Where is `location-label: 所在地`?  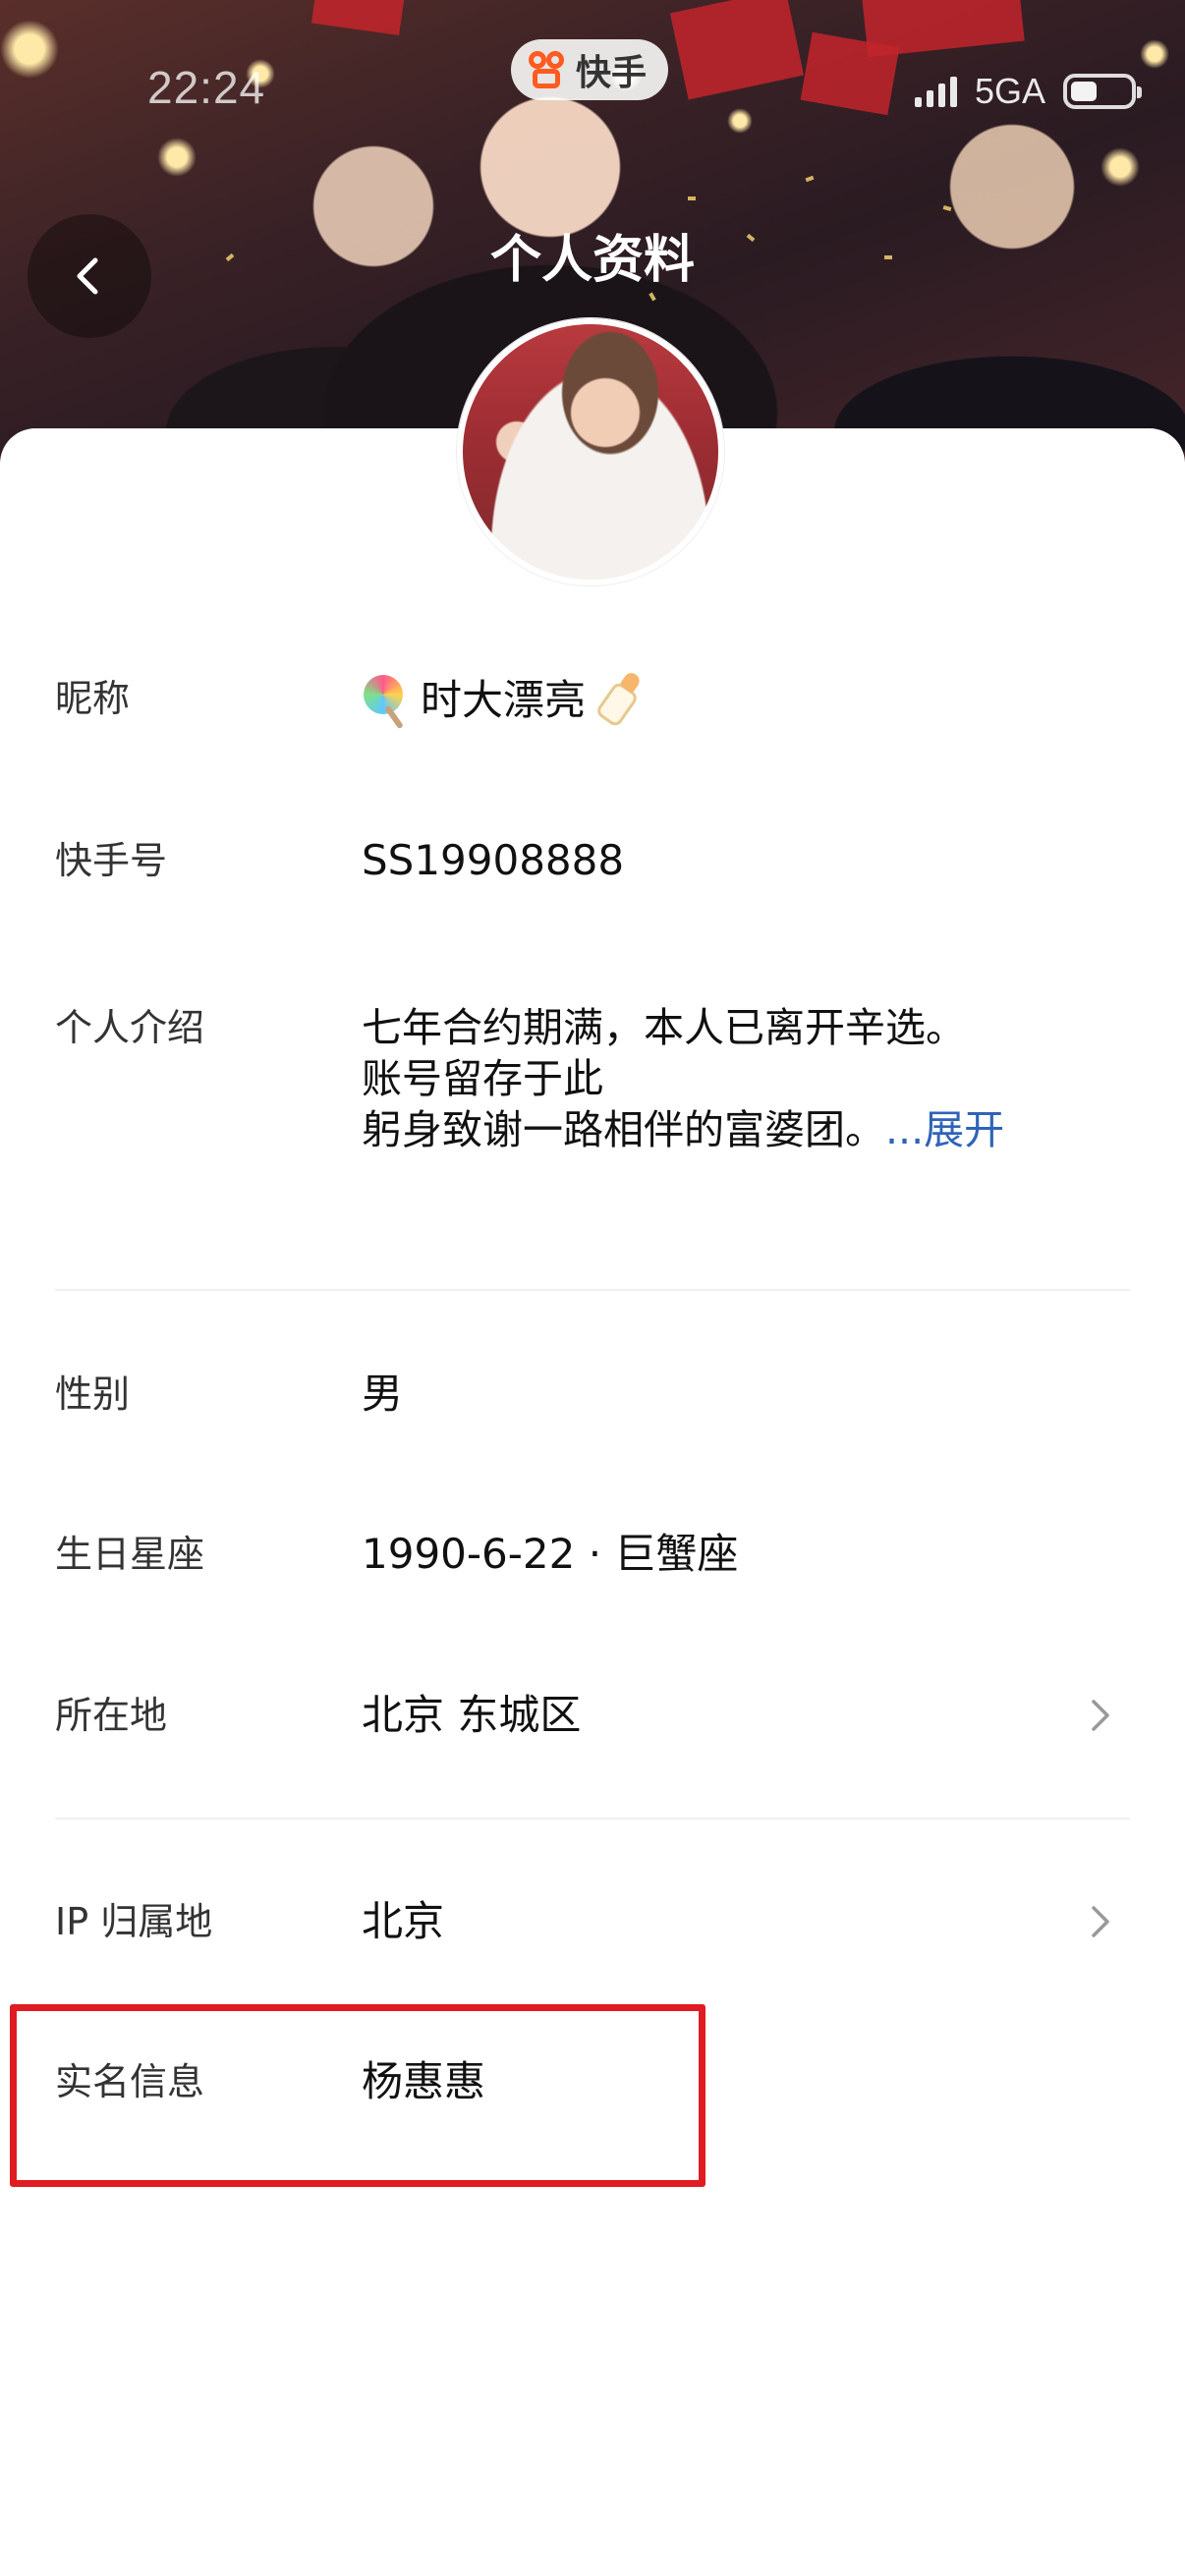
location-label: 所在地 is located at coordinates (112, 1715).